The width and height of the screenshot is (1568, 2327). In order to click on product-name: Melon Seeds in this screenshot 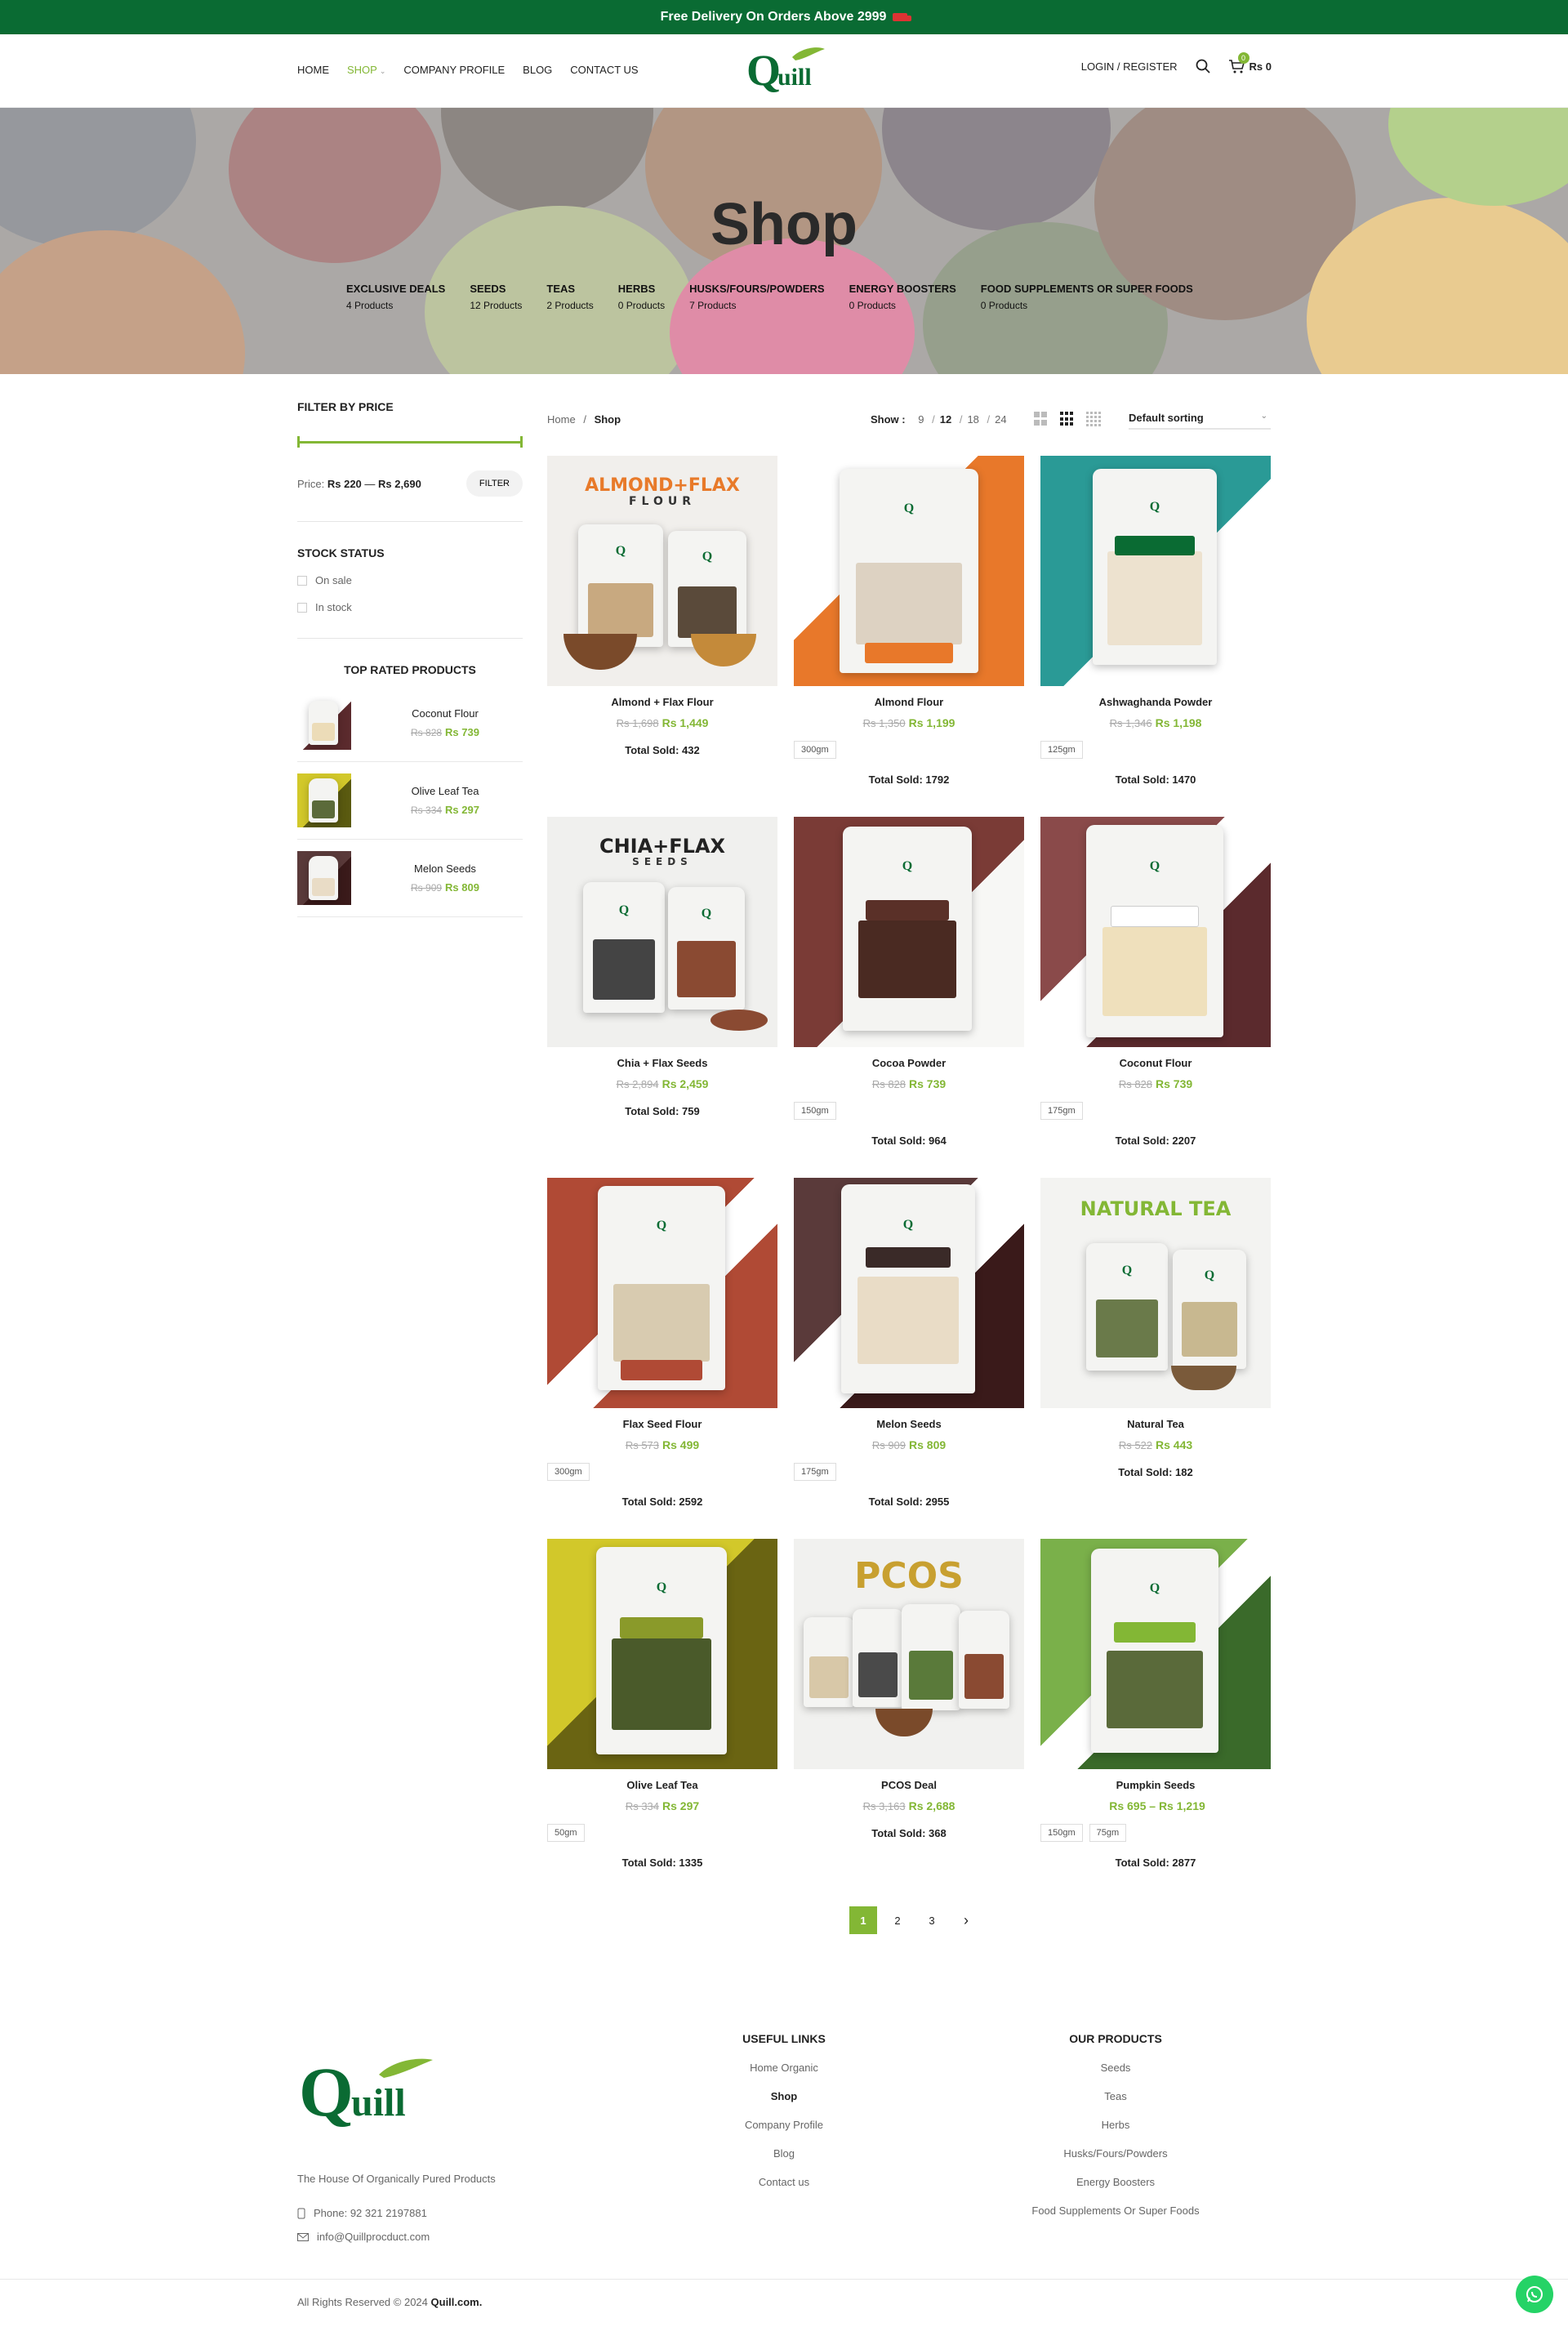, I will do `click(909, 1424)`.